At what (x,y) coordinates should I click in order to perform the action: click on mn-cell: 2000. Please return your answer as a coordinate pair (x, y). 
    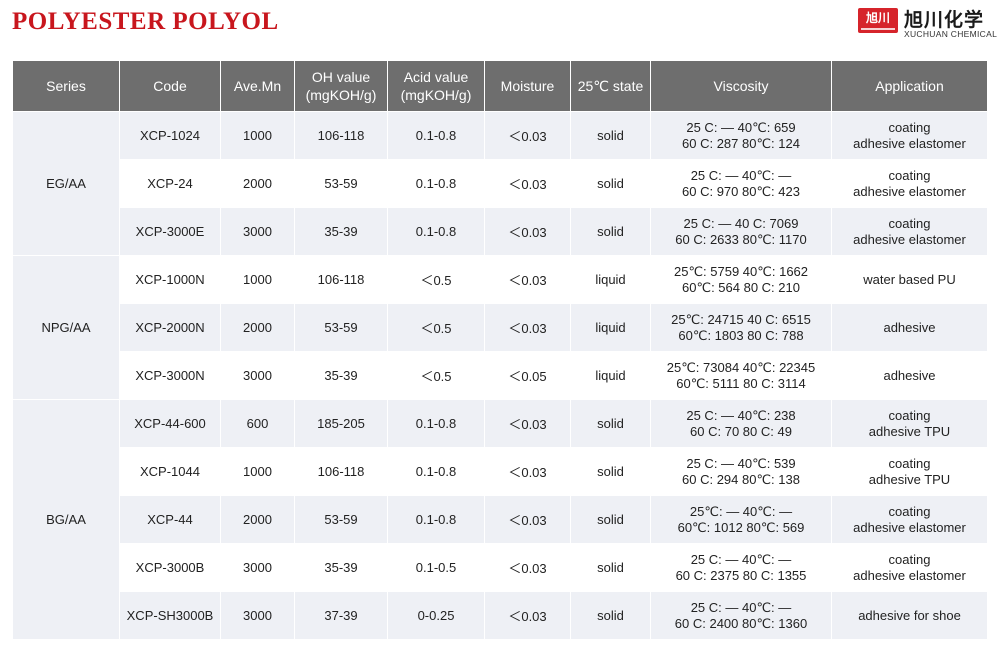
    Looking at the image, I should click on (257, 519).